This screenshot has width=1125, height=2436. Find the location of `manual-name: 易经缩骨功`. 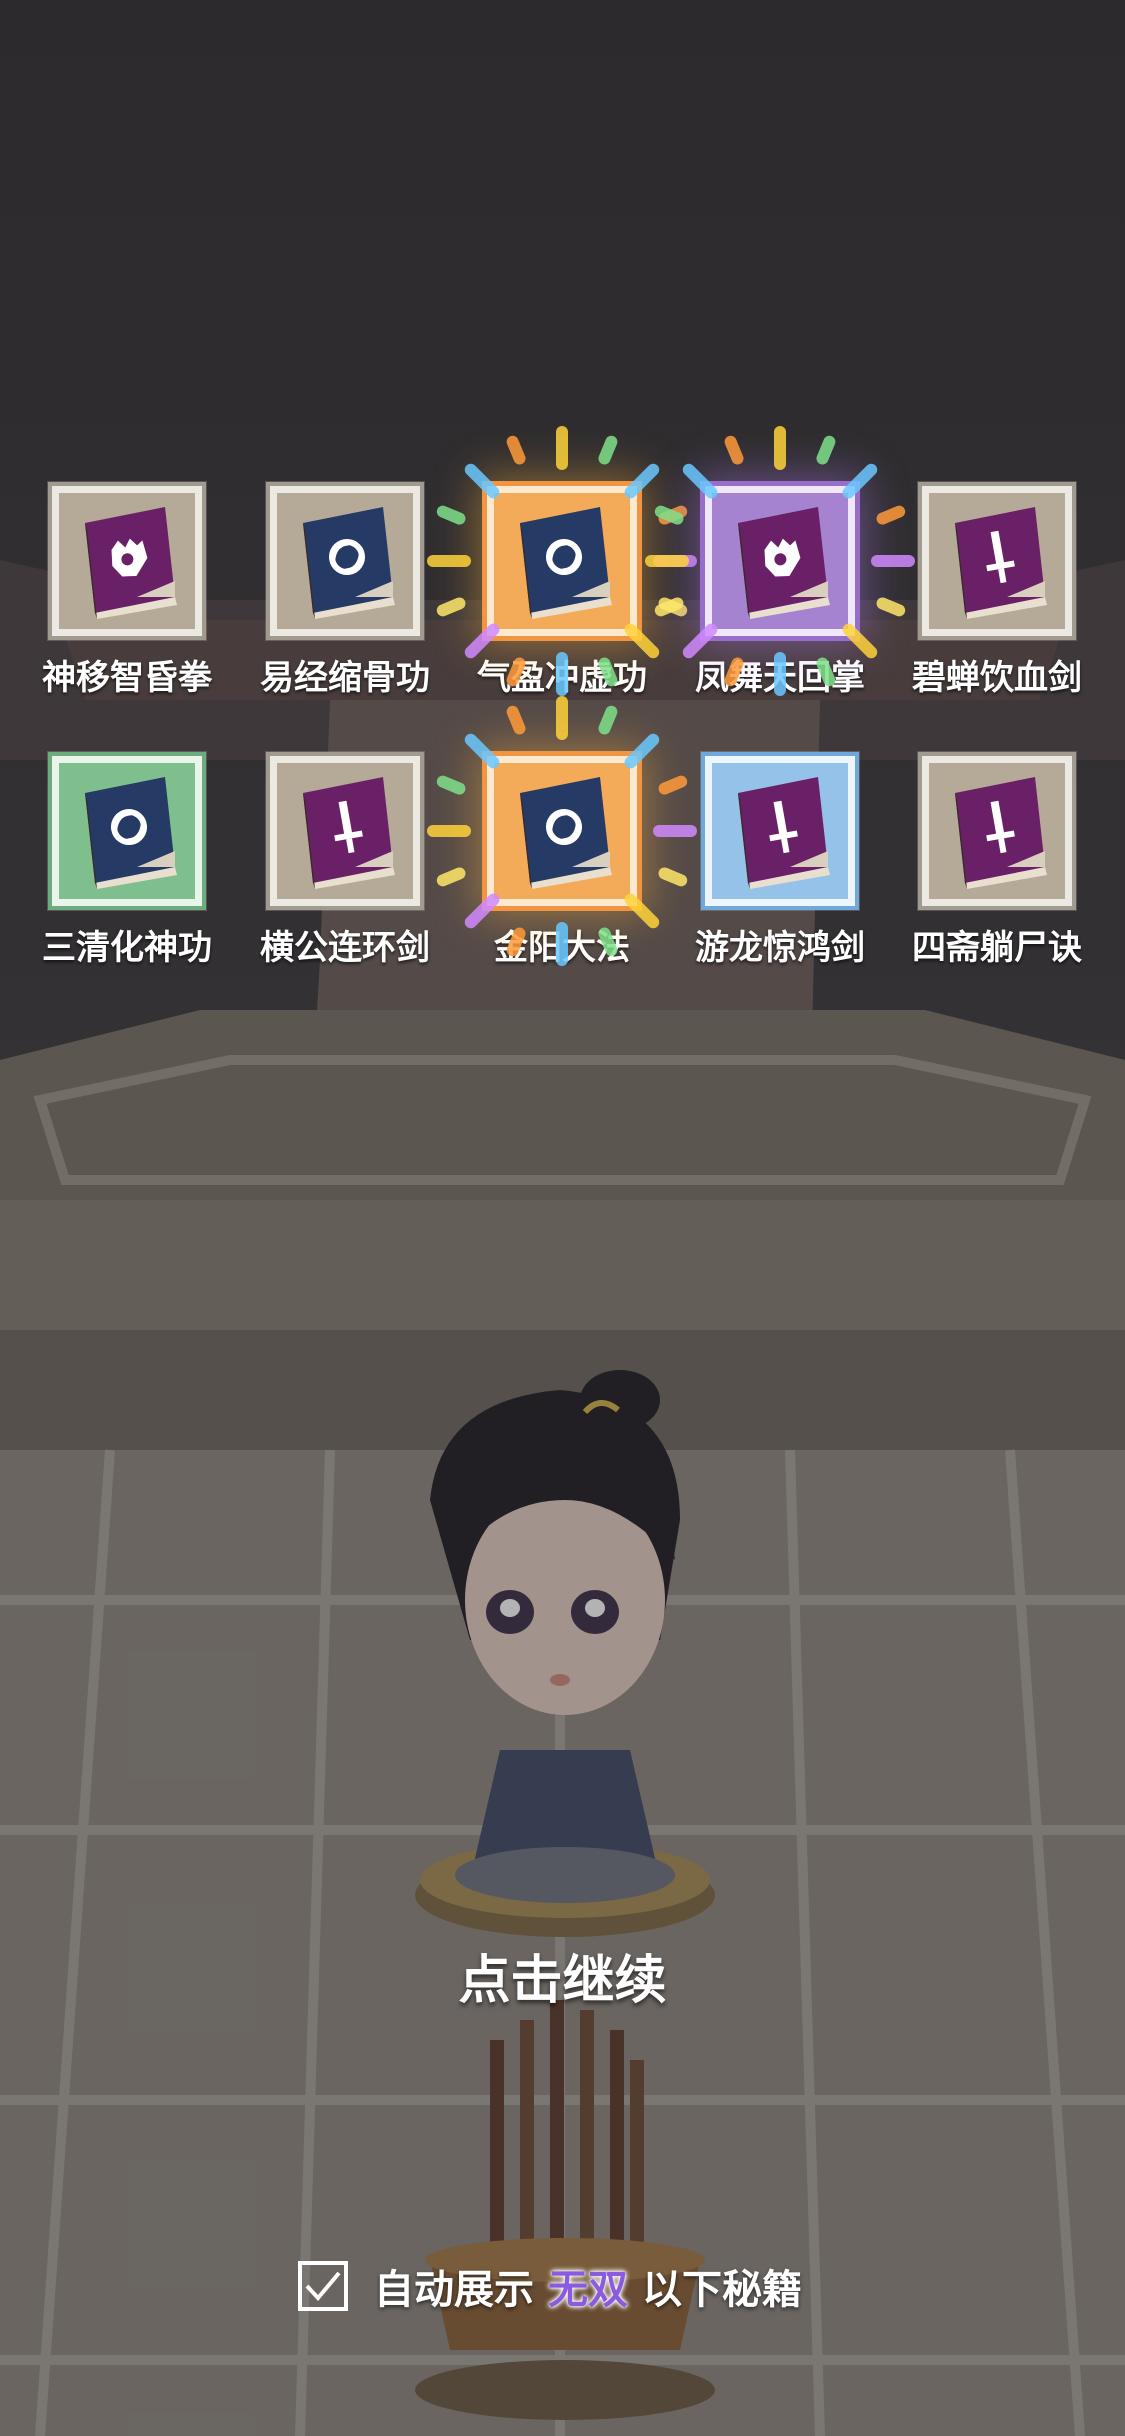

manual-name: 易经缩骨功 is located at coordinates (345, 678).